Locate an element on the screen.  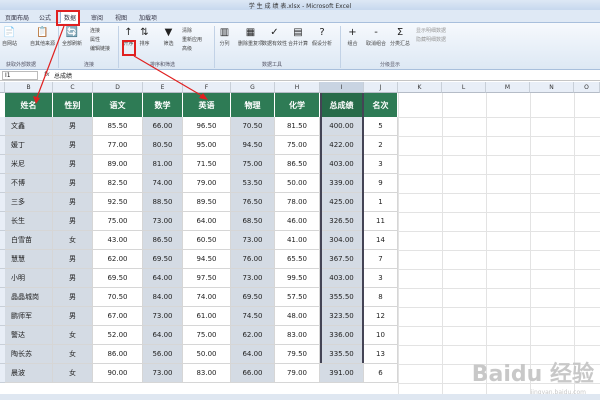
table-cell: 76.00 is located at coordinates (253, 259).